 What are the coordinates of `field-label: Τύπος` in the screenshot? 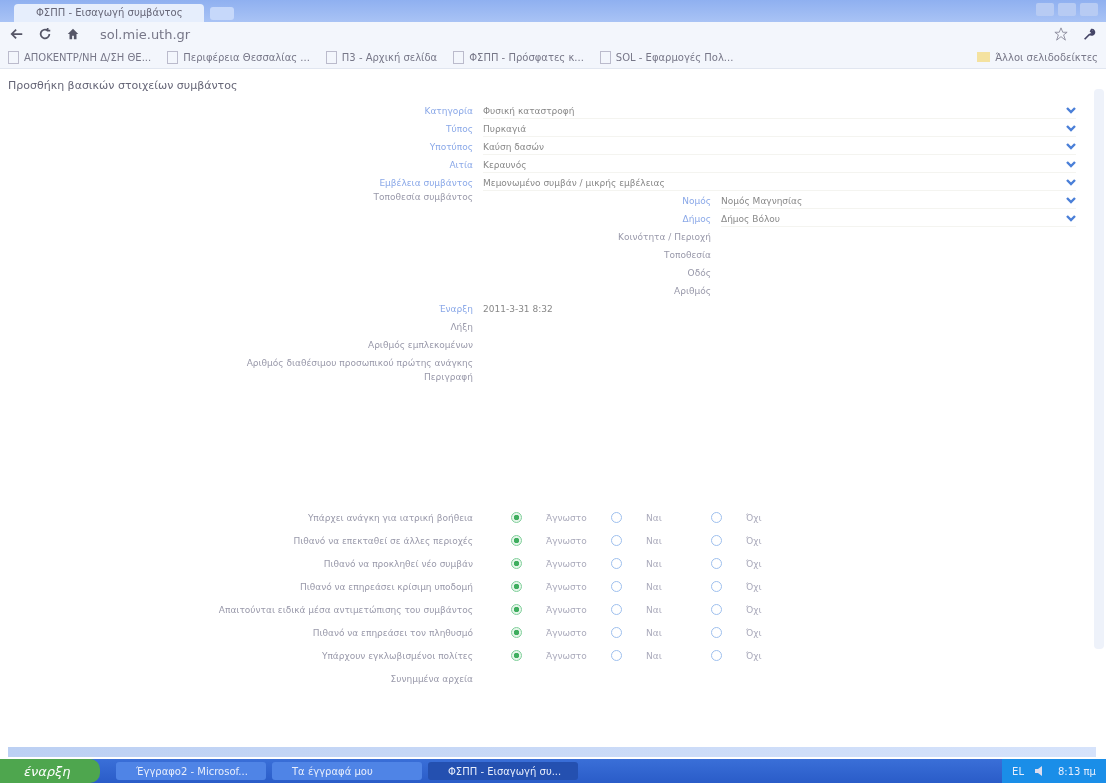 It's located at (459, 129).